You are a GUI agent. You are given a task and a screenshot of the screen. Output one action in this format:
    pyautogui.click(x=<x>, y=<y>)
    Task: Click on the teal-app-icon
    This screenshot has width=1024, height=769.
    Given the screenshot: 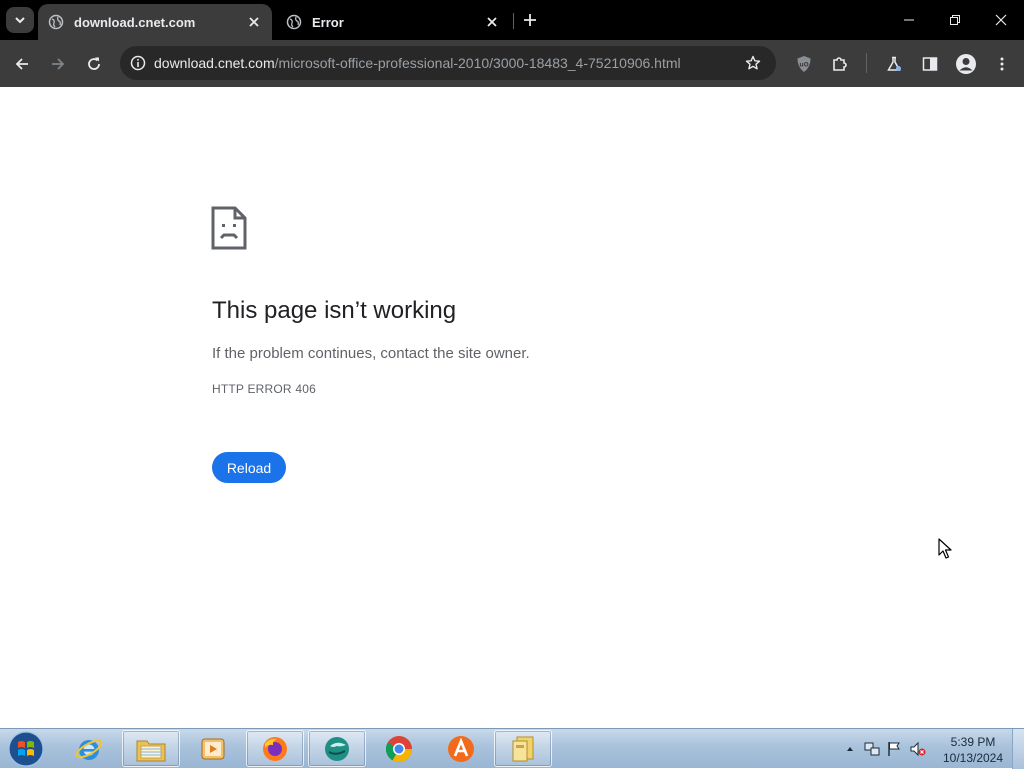 What is the action you would take?
    pyautogui.click(x=337, y=748)
    